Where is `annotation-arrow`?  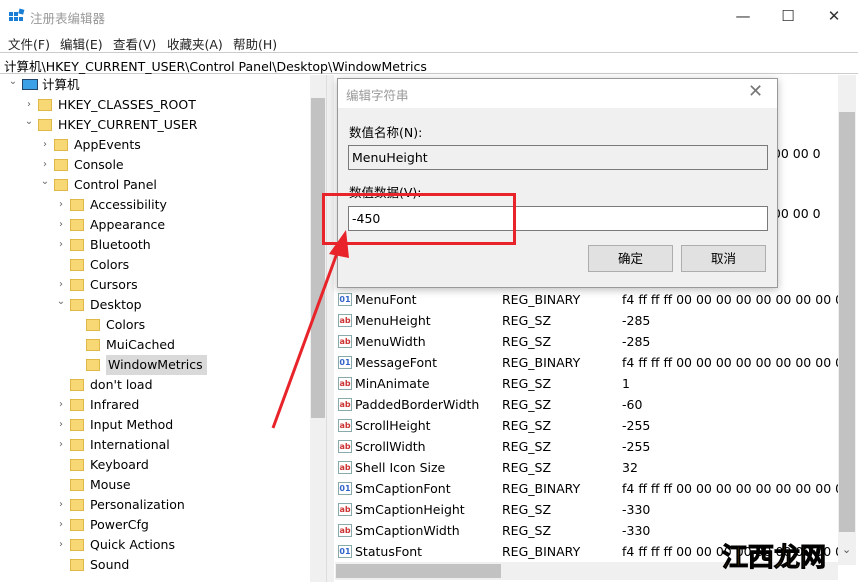 annotation-arrow is located at coordinates (310, 329).